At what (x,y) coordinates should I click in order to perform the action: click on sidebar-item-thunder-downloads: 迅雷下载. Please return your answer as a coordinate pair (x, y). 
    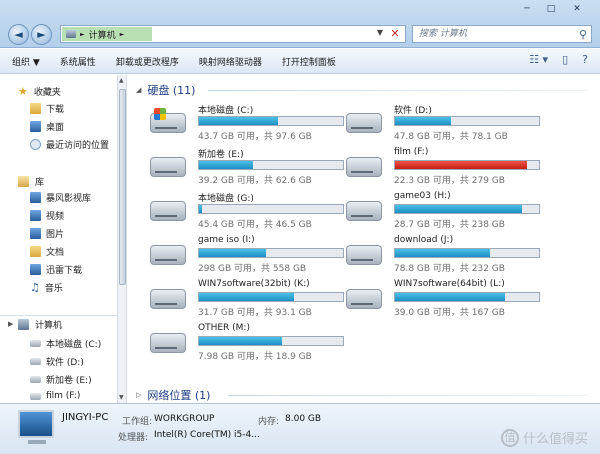
    Looking at the image, I should click on (56, 269).